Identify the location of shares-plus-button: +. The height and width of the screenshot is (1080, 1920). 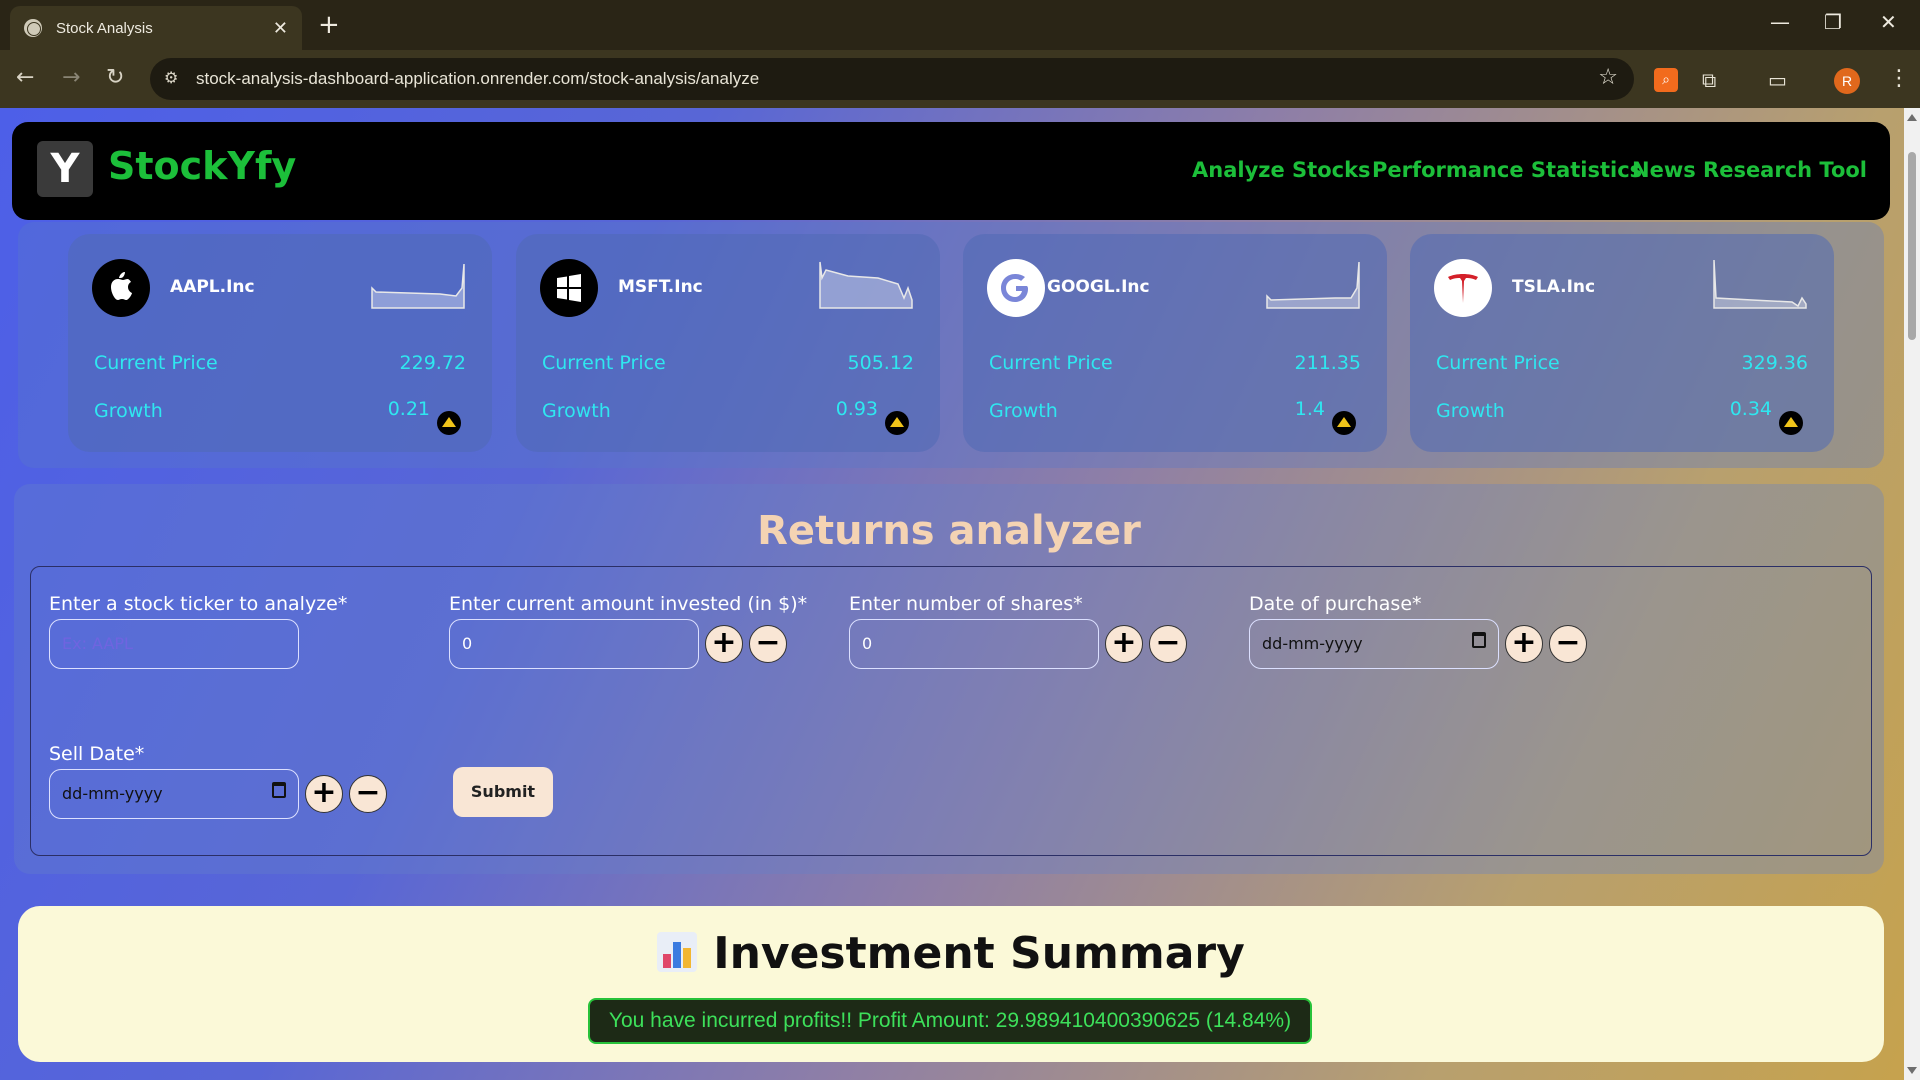
(1124, 644).